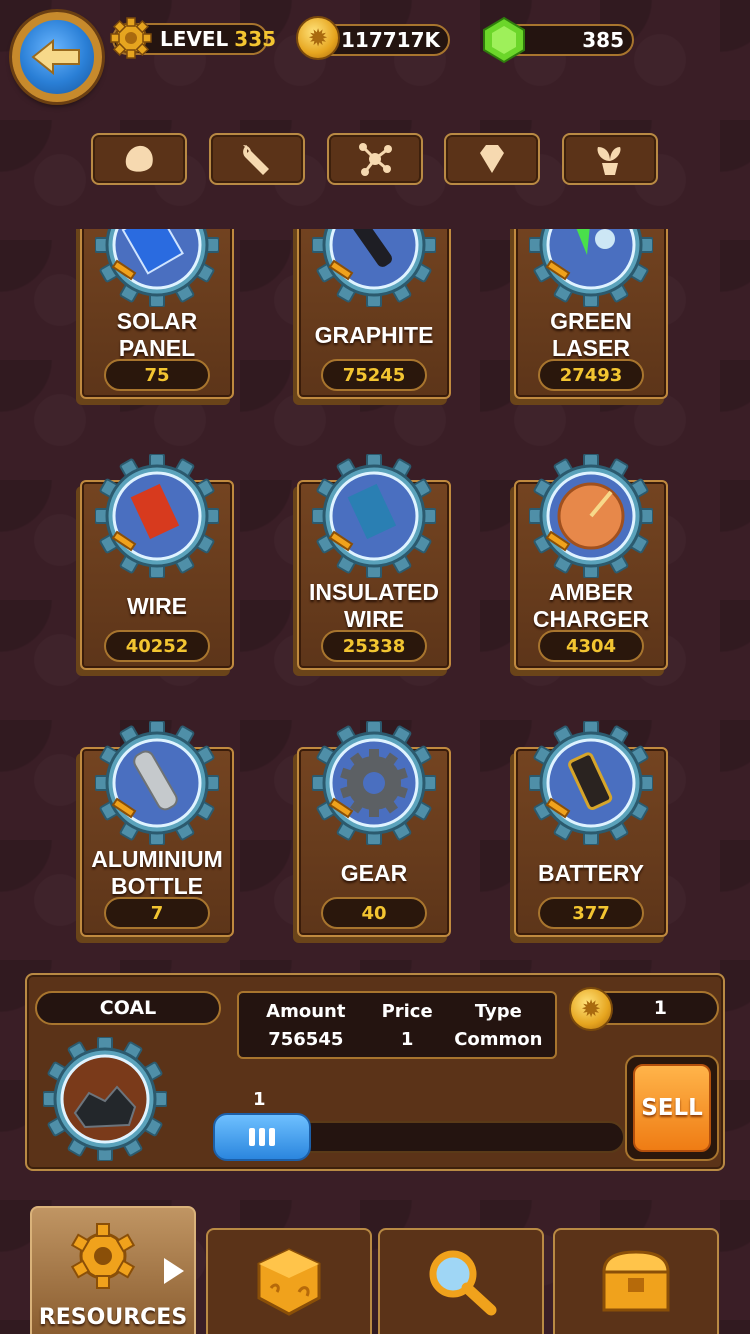  What do you see at coordinates (498, 1011) in the screenshot?
I see `type-label: Type` at bounding box center [498, 1011].